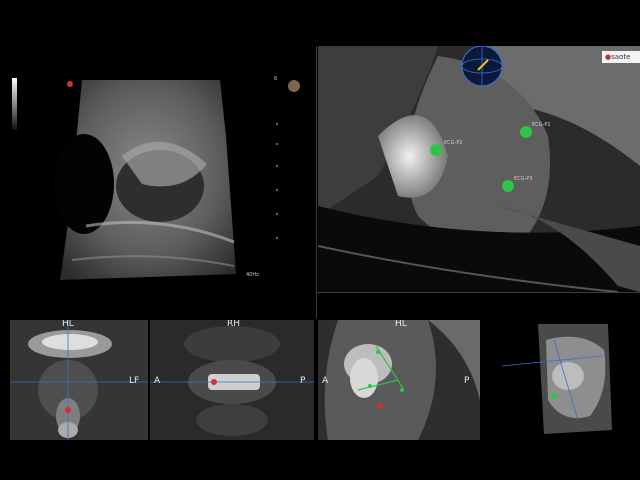  I want to click on sagittal-label-top: HL, so click(401, 324).